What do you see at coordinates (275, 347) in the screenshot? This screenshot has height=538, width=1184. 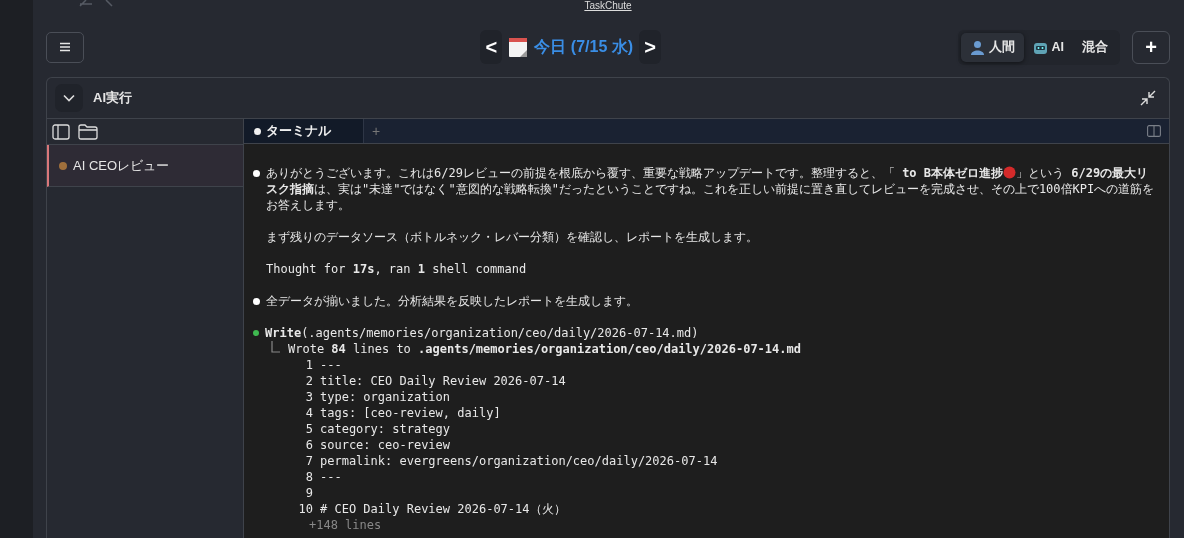 I see `tree-branch-icon` at bounding box center [275, 347].